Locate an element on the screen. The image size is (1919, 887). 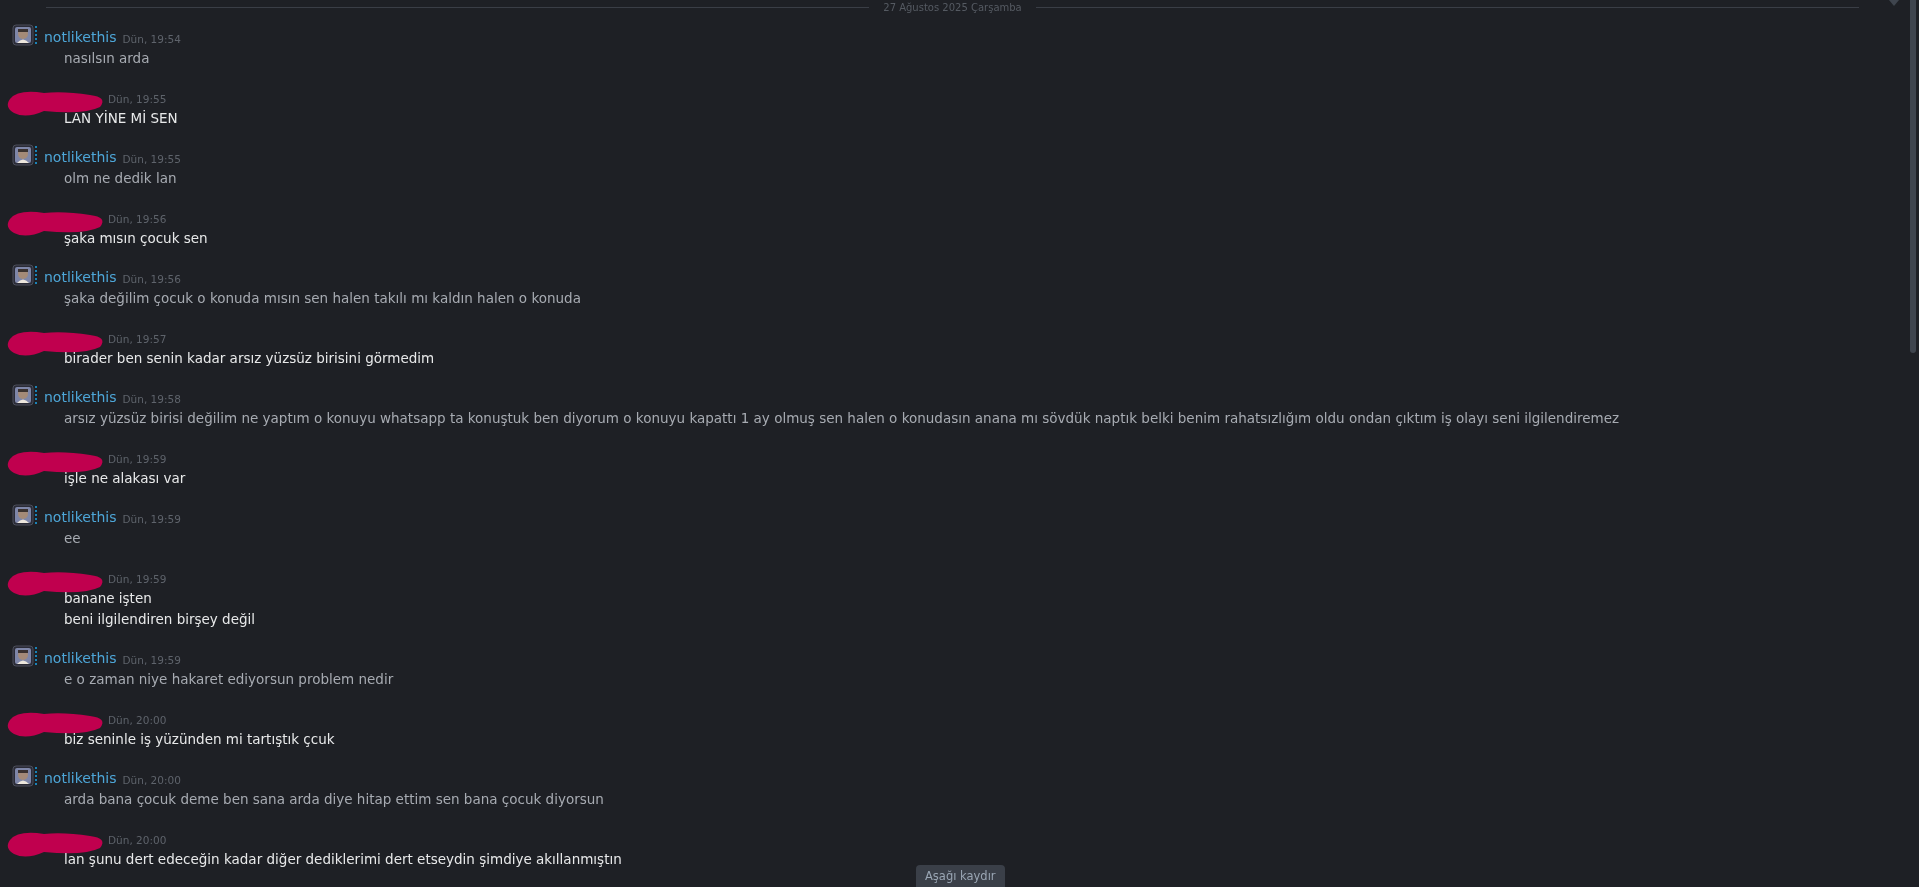
message-text: arsız yüzsüz birisi değilim ne yaptım o konuyu whatsapp ta konuştuk ben diyorum o konuyu kapattı 1 ay olmuş sen halen o konudasın anana mı sövdük naptık belki benim rahatsızlığım oldu ondan çıktım iş olayı seni ilgilendiremez is located at coordinates (842, 418).